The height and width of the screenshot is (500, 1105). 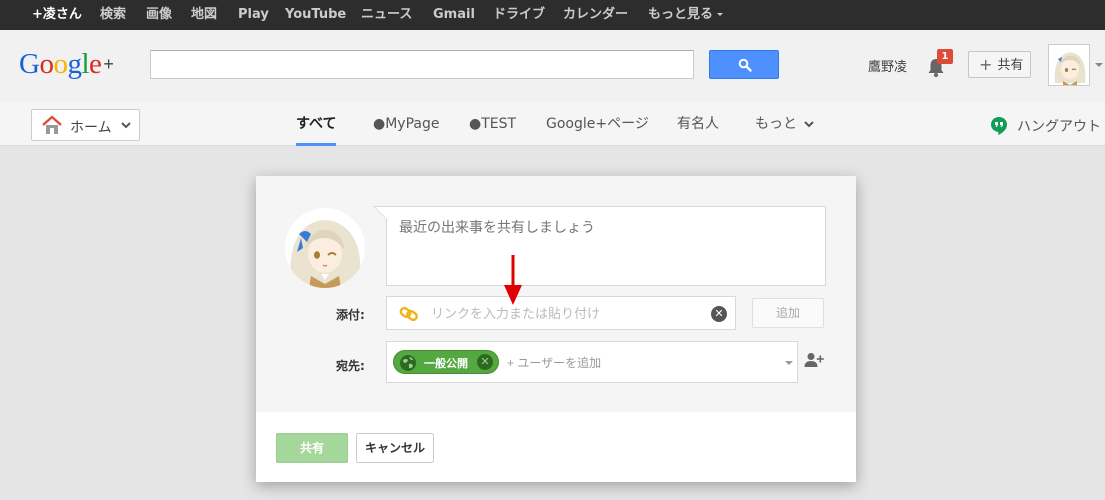 I want to click on search-icon, so click(x=745, y=65).